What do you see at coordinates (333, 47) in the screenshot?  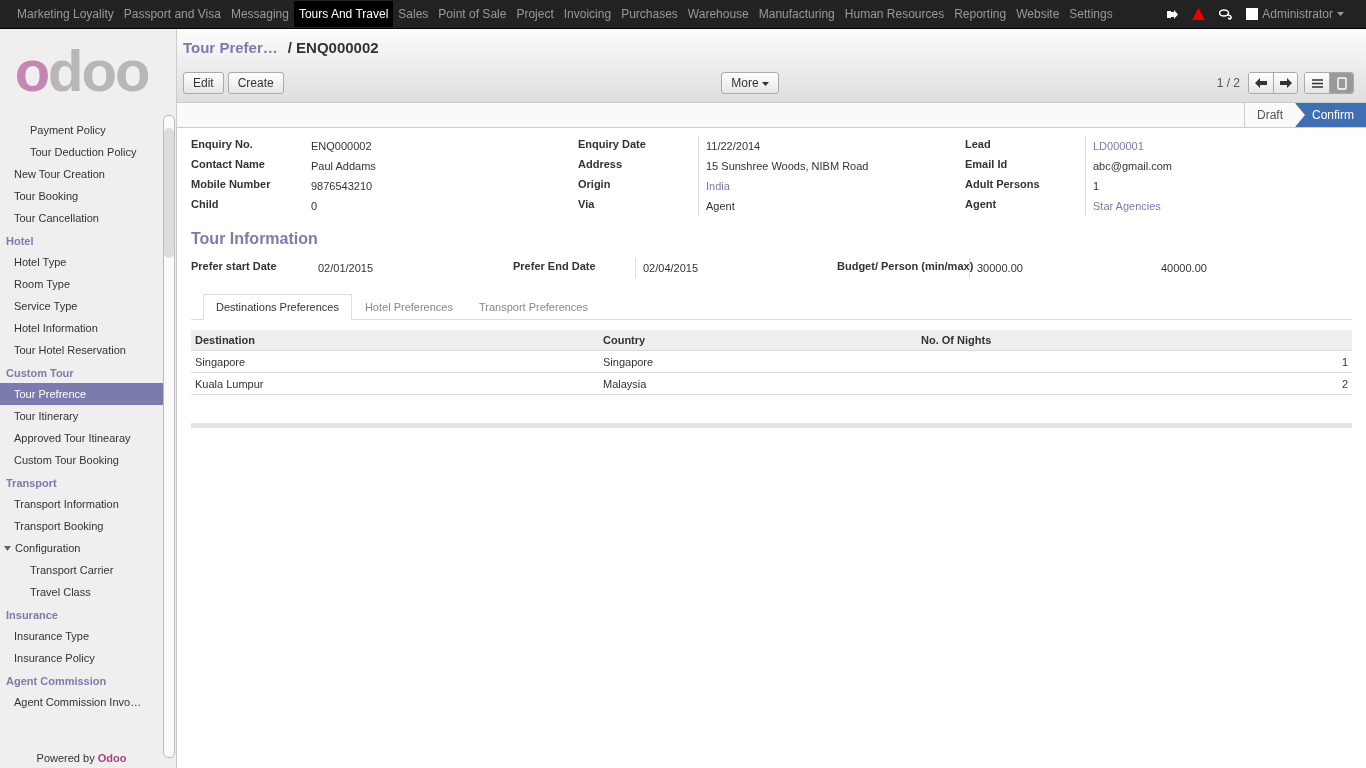 I see `record-title: / ENQ000002` at bounding box center [333, 47].